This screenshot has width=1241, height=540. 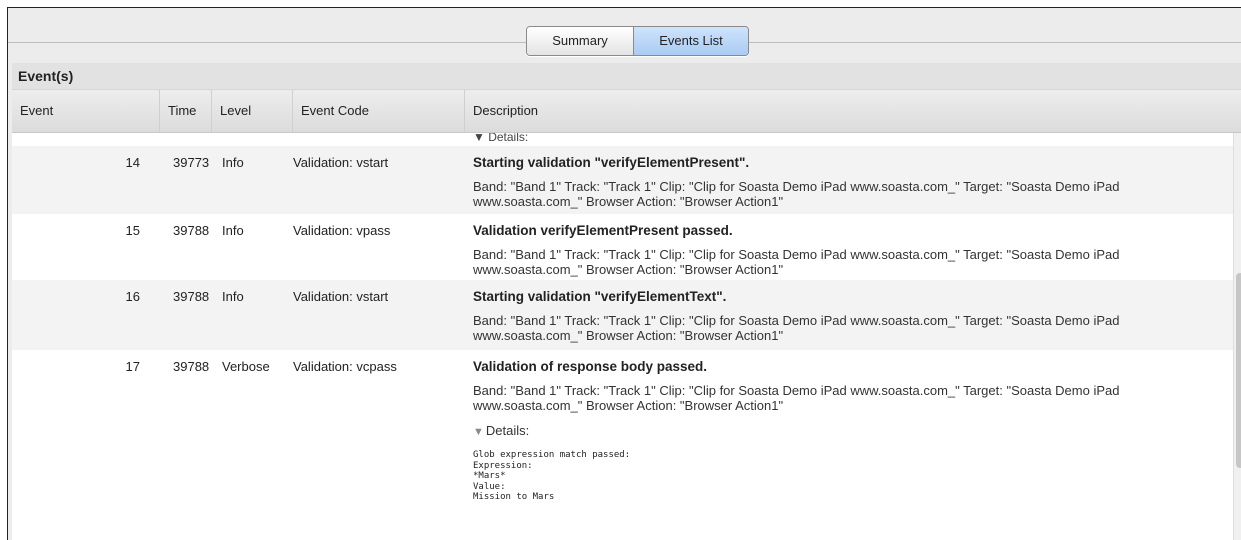 What do you see at coordinates (507, 430) in the screenshot?
I see `details-label: Details:` at bounding box center [507, 430].